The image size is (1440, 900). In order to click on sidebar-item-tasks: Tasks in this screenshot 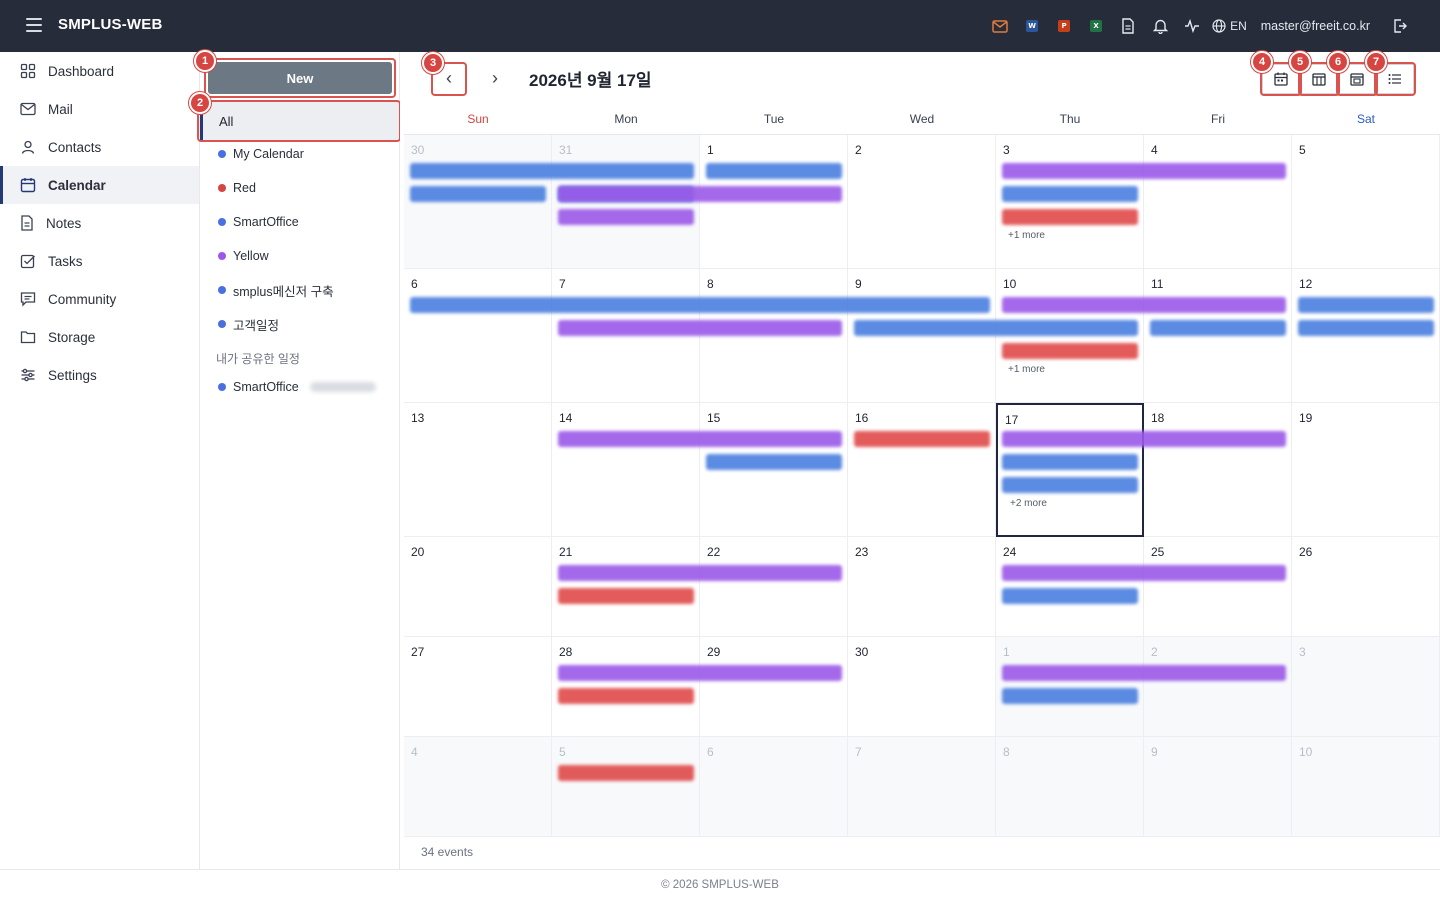, I will do `click(99, 261)`.